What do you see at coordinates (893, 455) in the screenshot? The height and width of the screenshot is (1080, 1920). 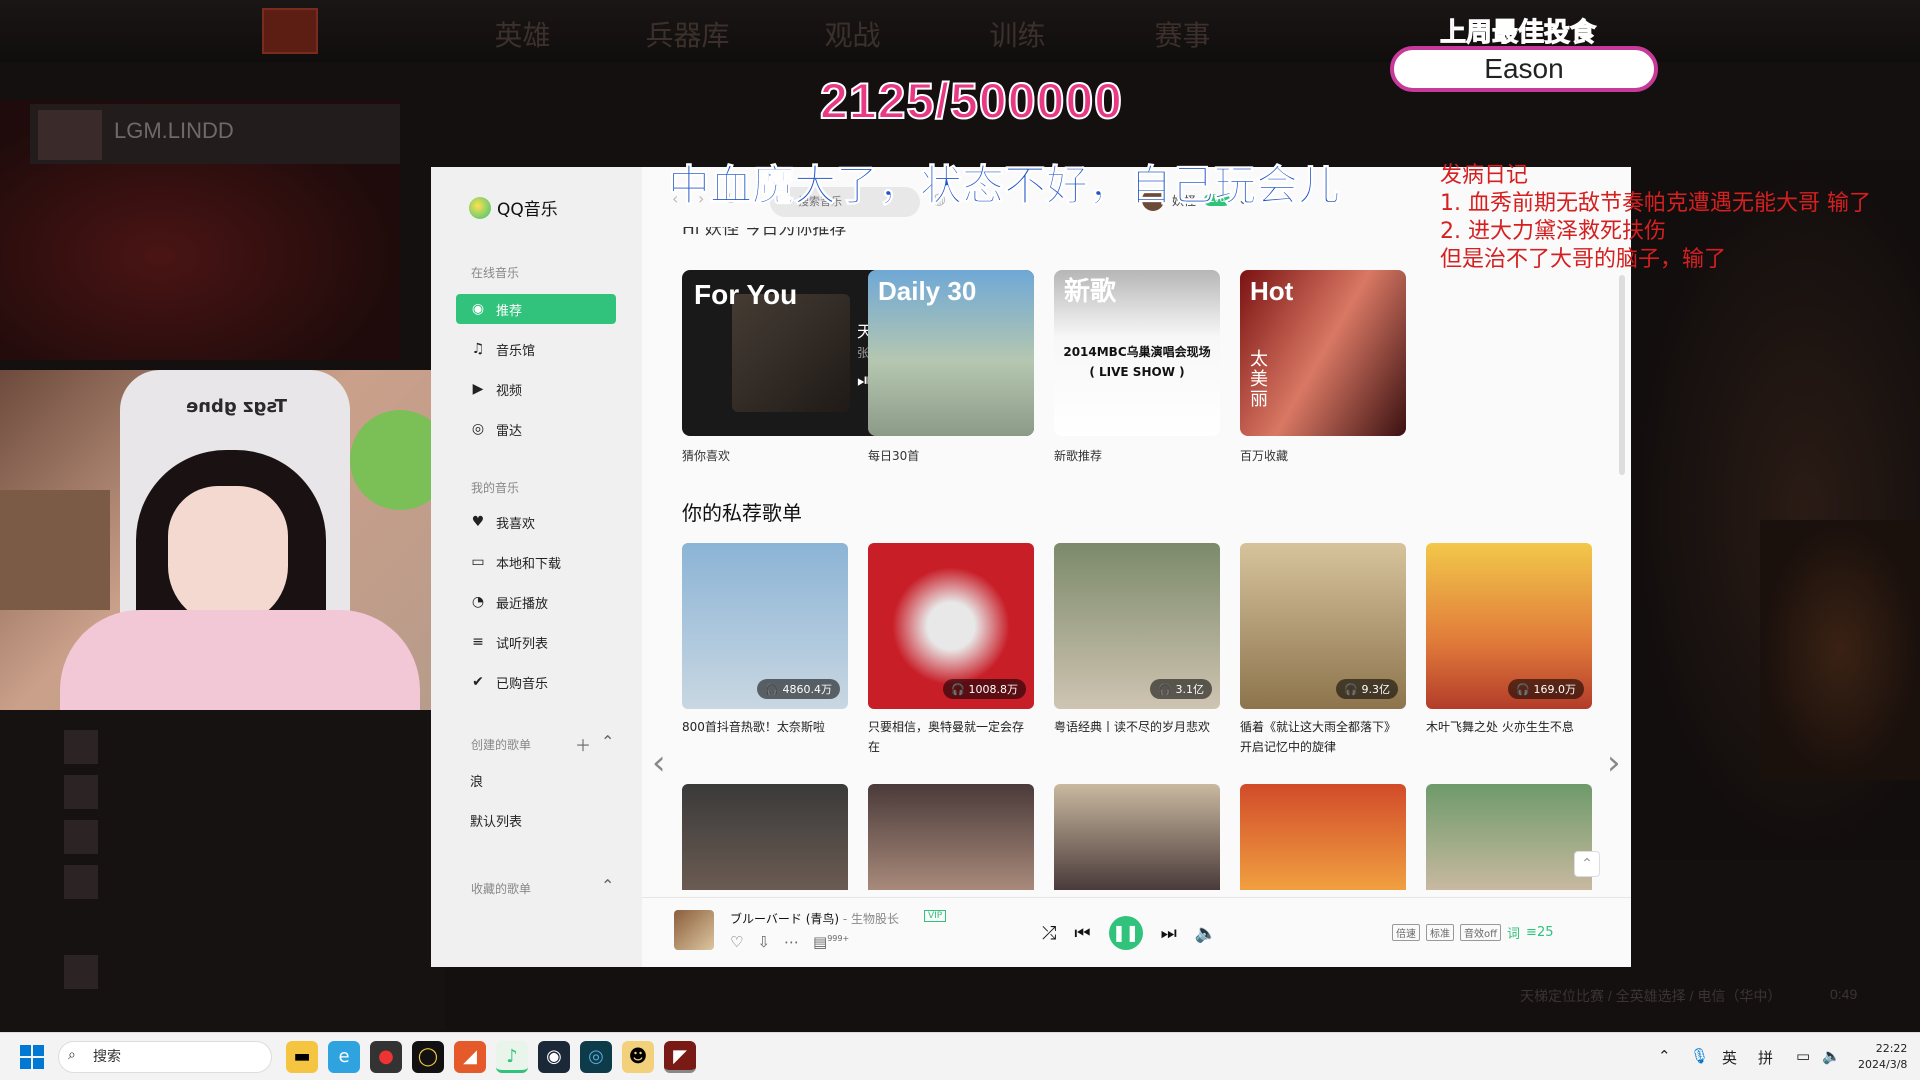 I see `card-label: 每日30首` at bounding box center [893, 455].